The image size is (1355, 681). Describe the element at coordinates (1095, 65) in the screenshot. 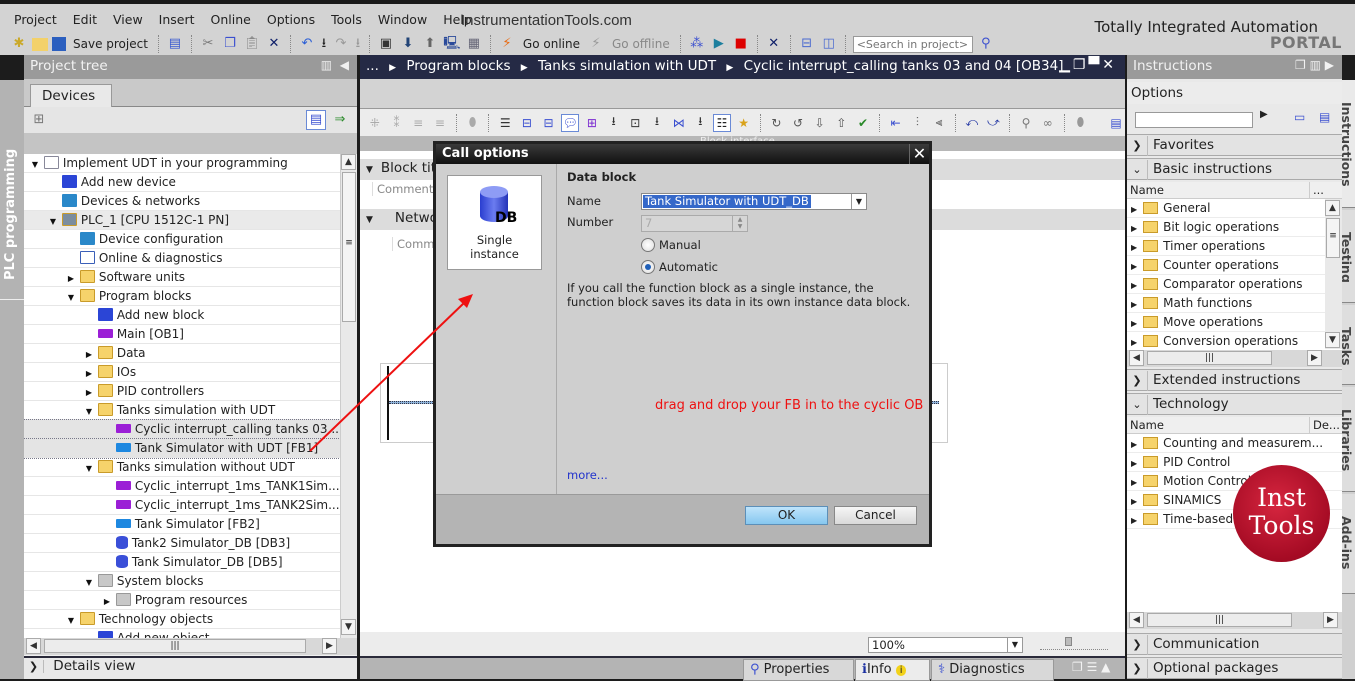

I see `maximize-icon: ▀` at that location.